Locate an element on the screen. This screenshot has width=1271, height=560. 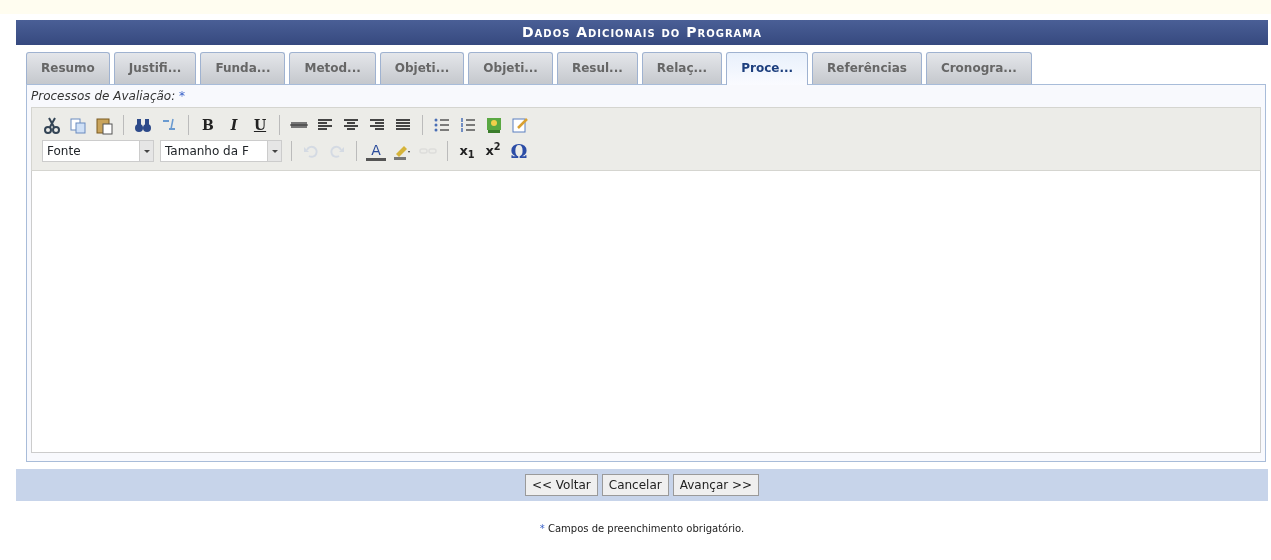
tab: Resumo is located at coordinates (68, 68).